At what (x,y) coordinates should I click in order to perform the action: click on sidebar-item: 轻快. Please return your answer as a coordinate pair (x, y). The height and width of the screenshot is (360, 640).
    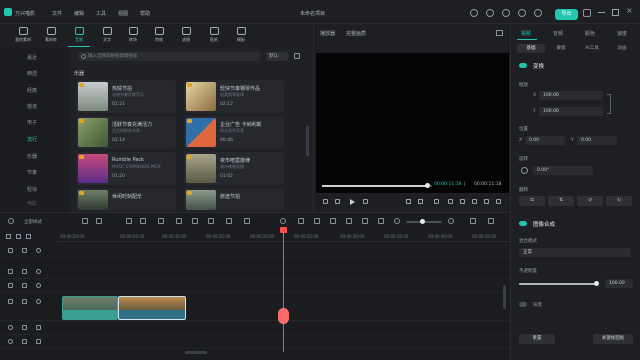
    Looking at the image, I should click on (32, 190).